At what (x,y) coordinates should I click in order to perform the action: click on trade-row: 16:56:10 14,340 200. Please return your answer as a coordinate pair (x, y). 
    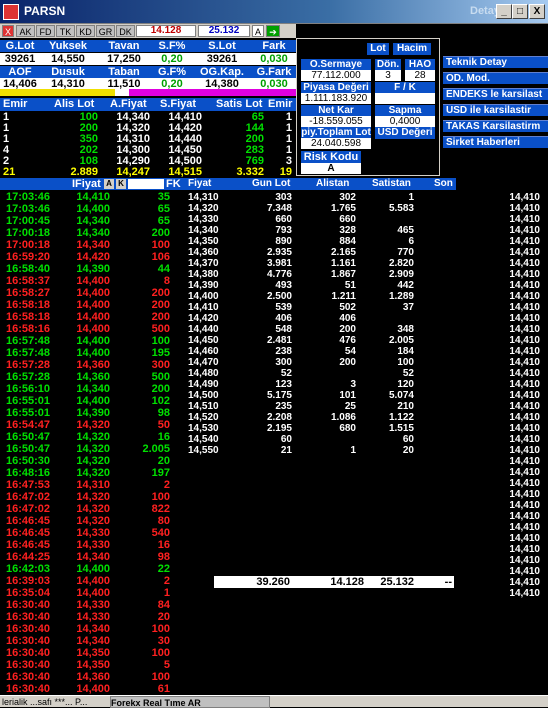
    Looking at the image, I should click on (93, 389).